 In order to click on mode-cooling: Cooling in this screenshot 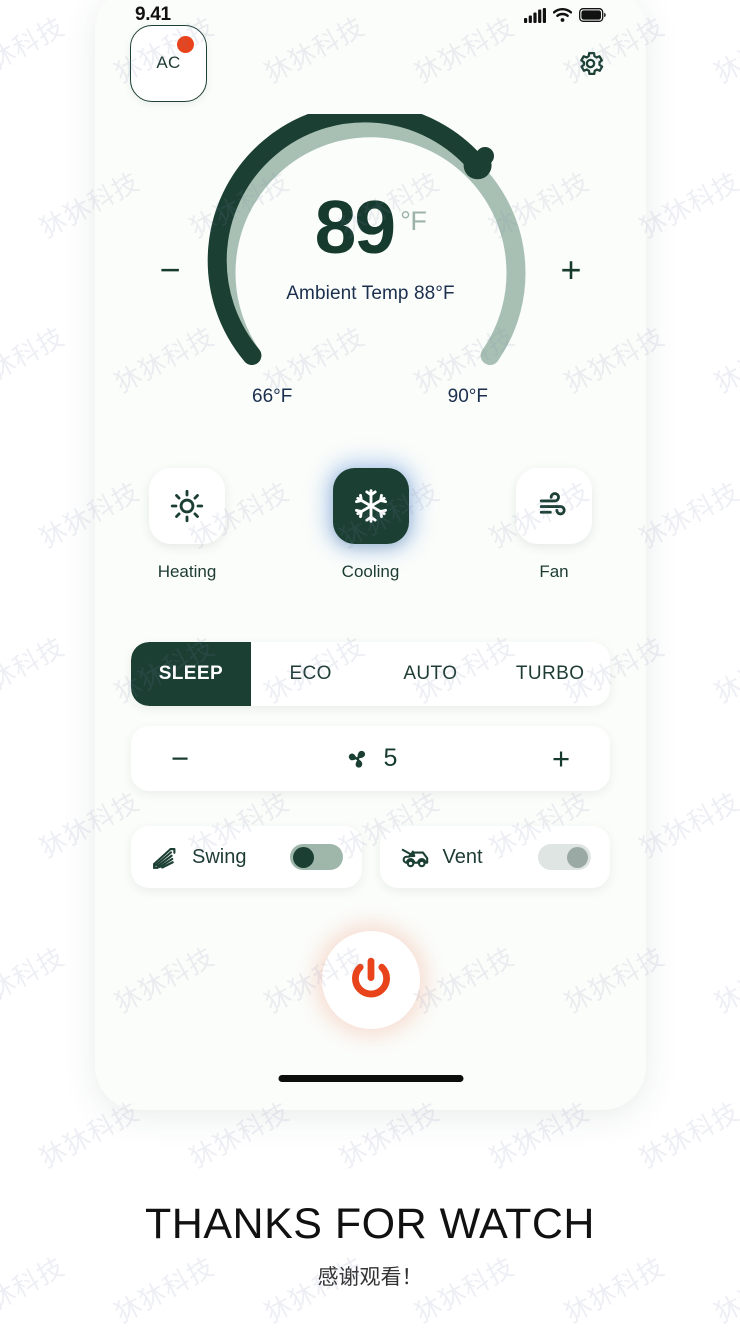, I will do `click(371, 525)`.